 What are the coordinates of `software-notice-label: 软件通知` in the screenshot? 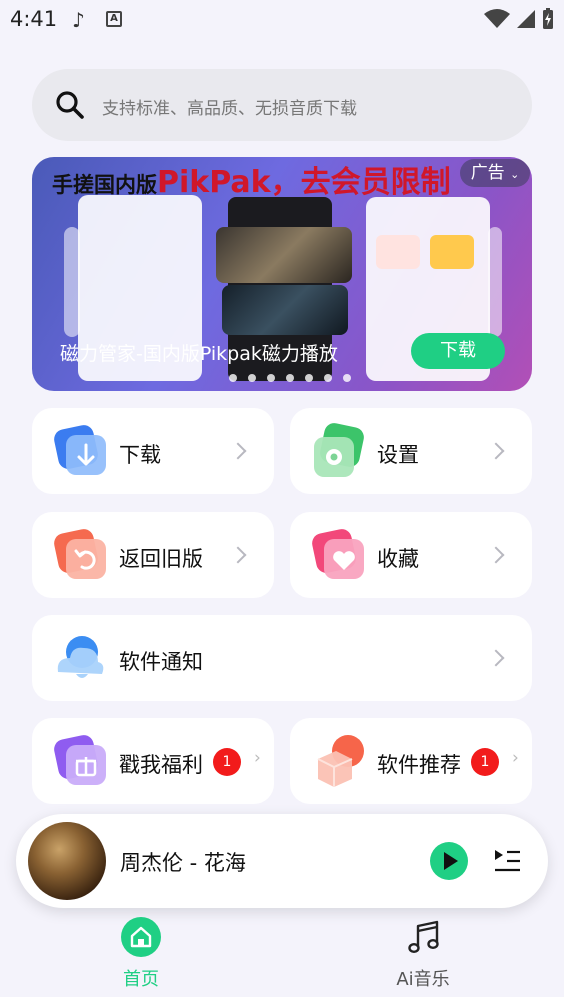 It's located at (161, 662).